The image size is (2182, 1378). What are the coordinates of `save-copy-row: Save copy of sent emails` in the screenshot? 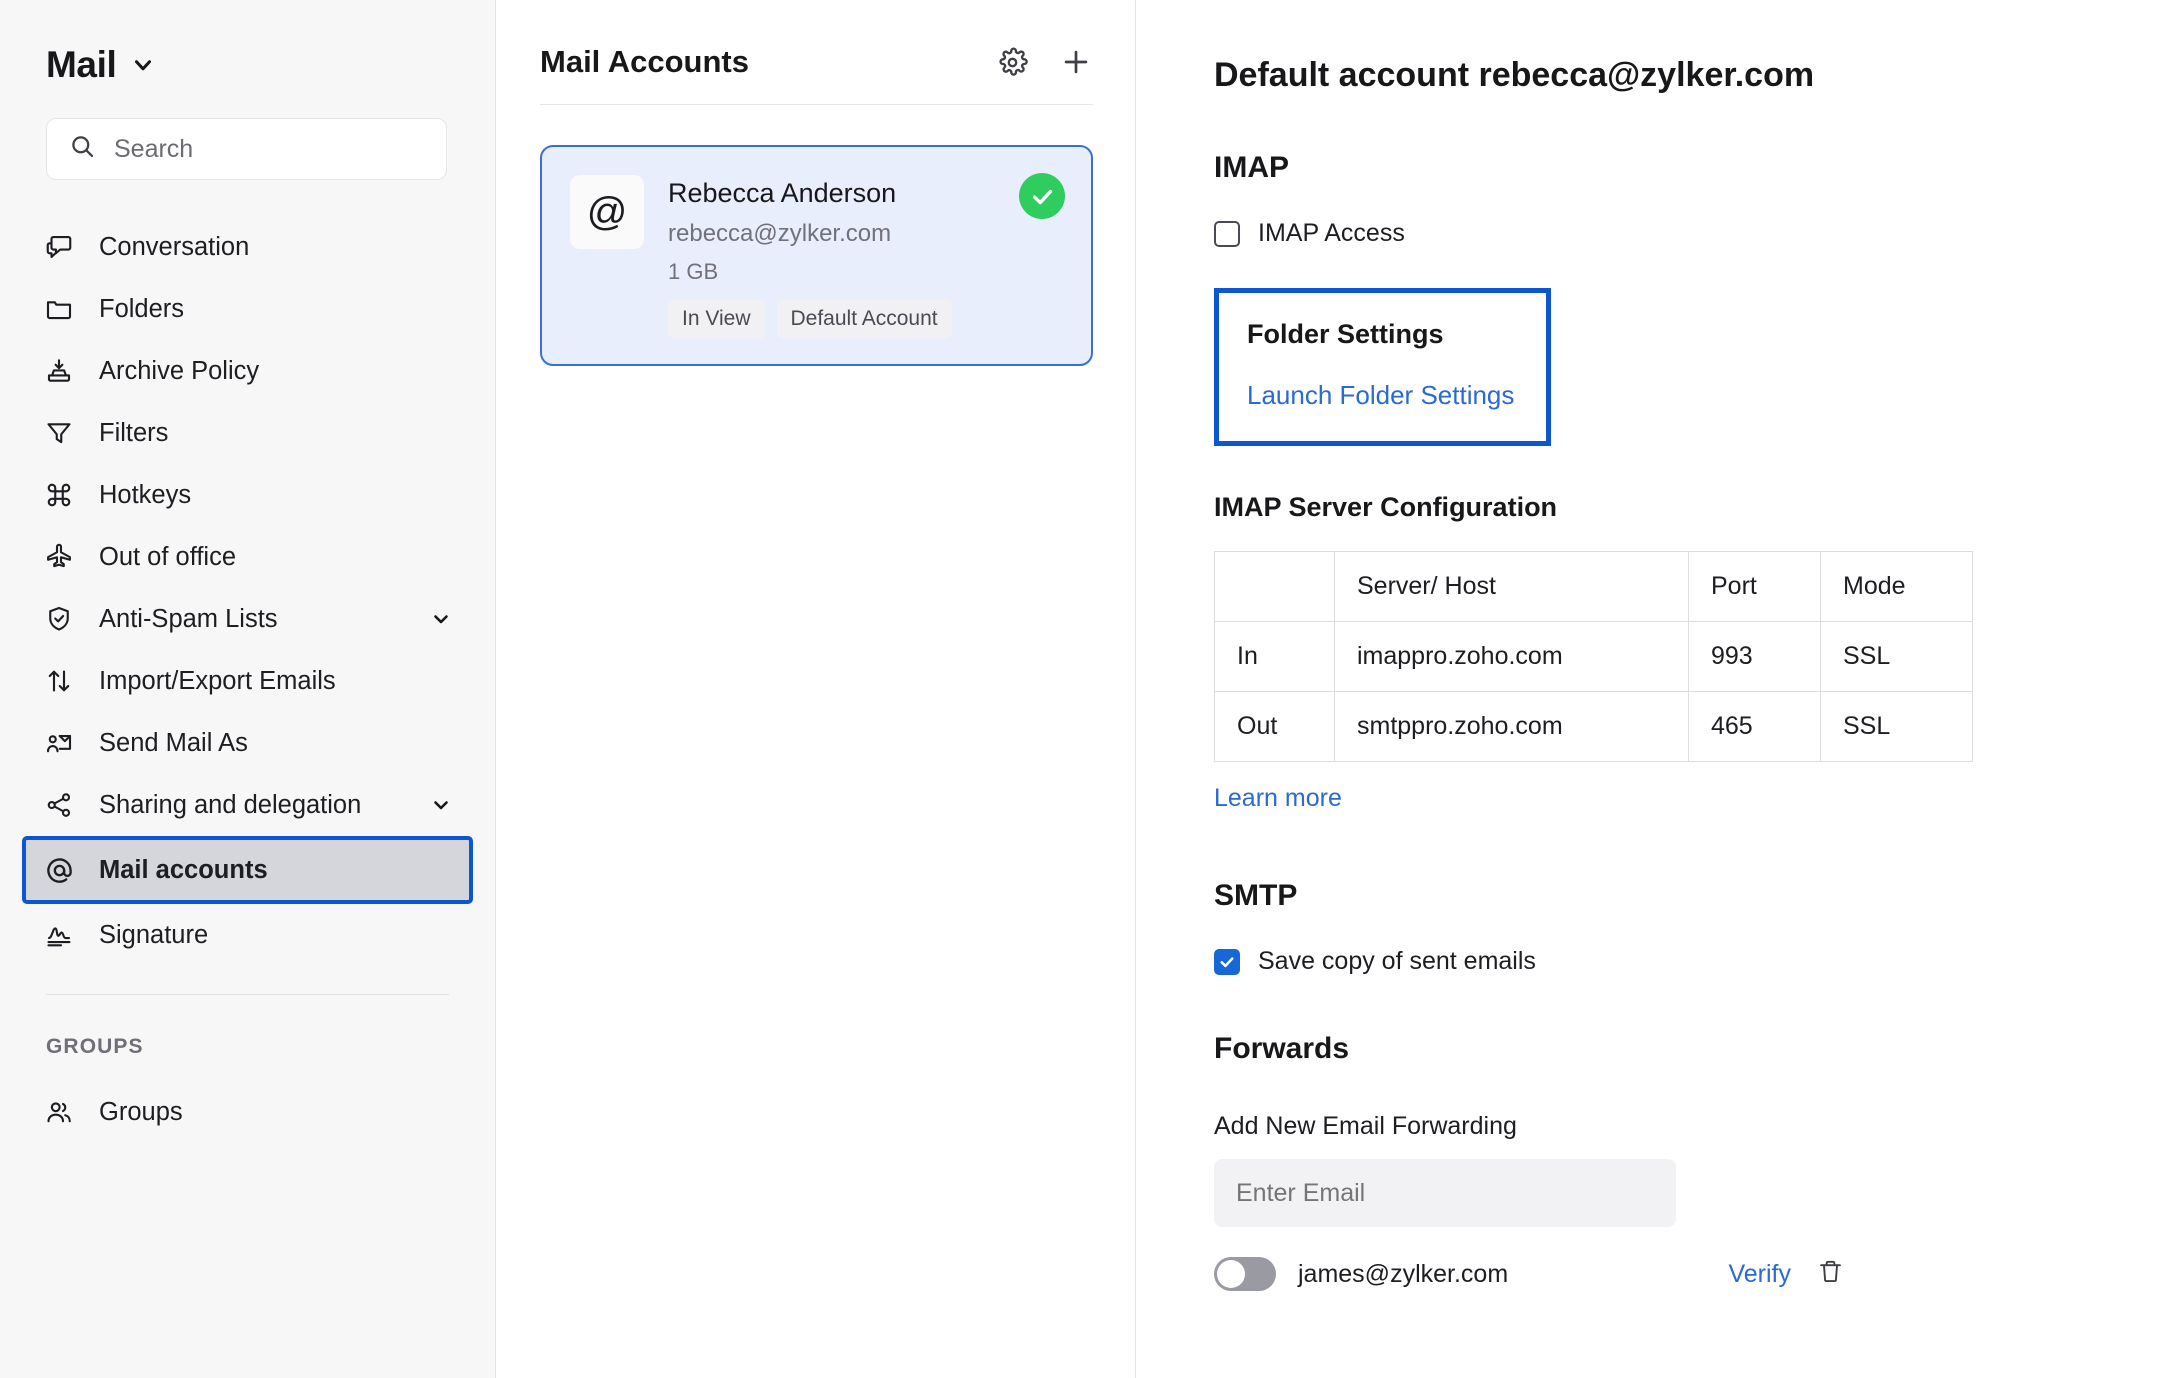 It's located at (1670, 961).